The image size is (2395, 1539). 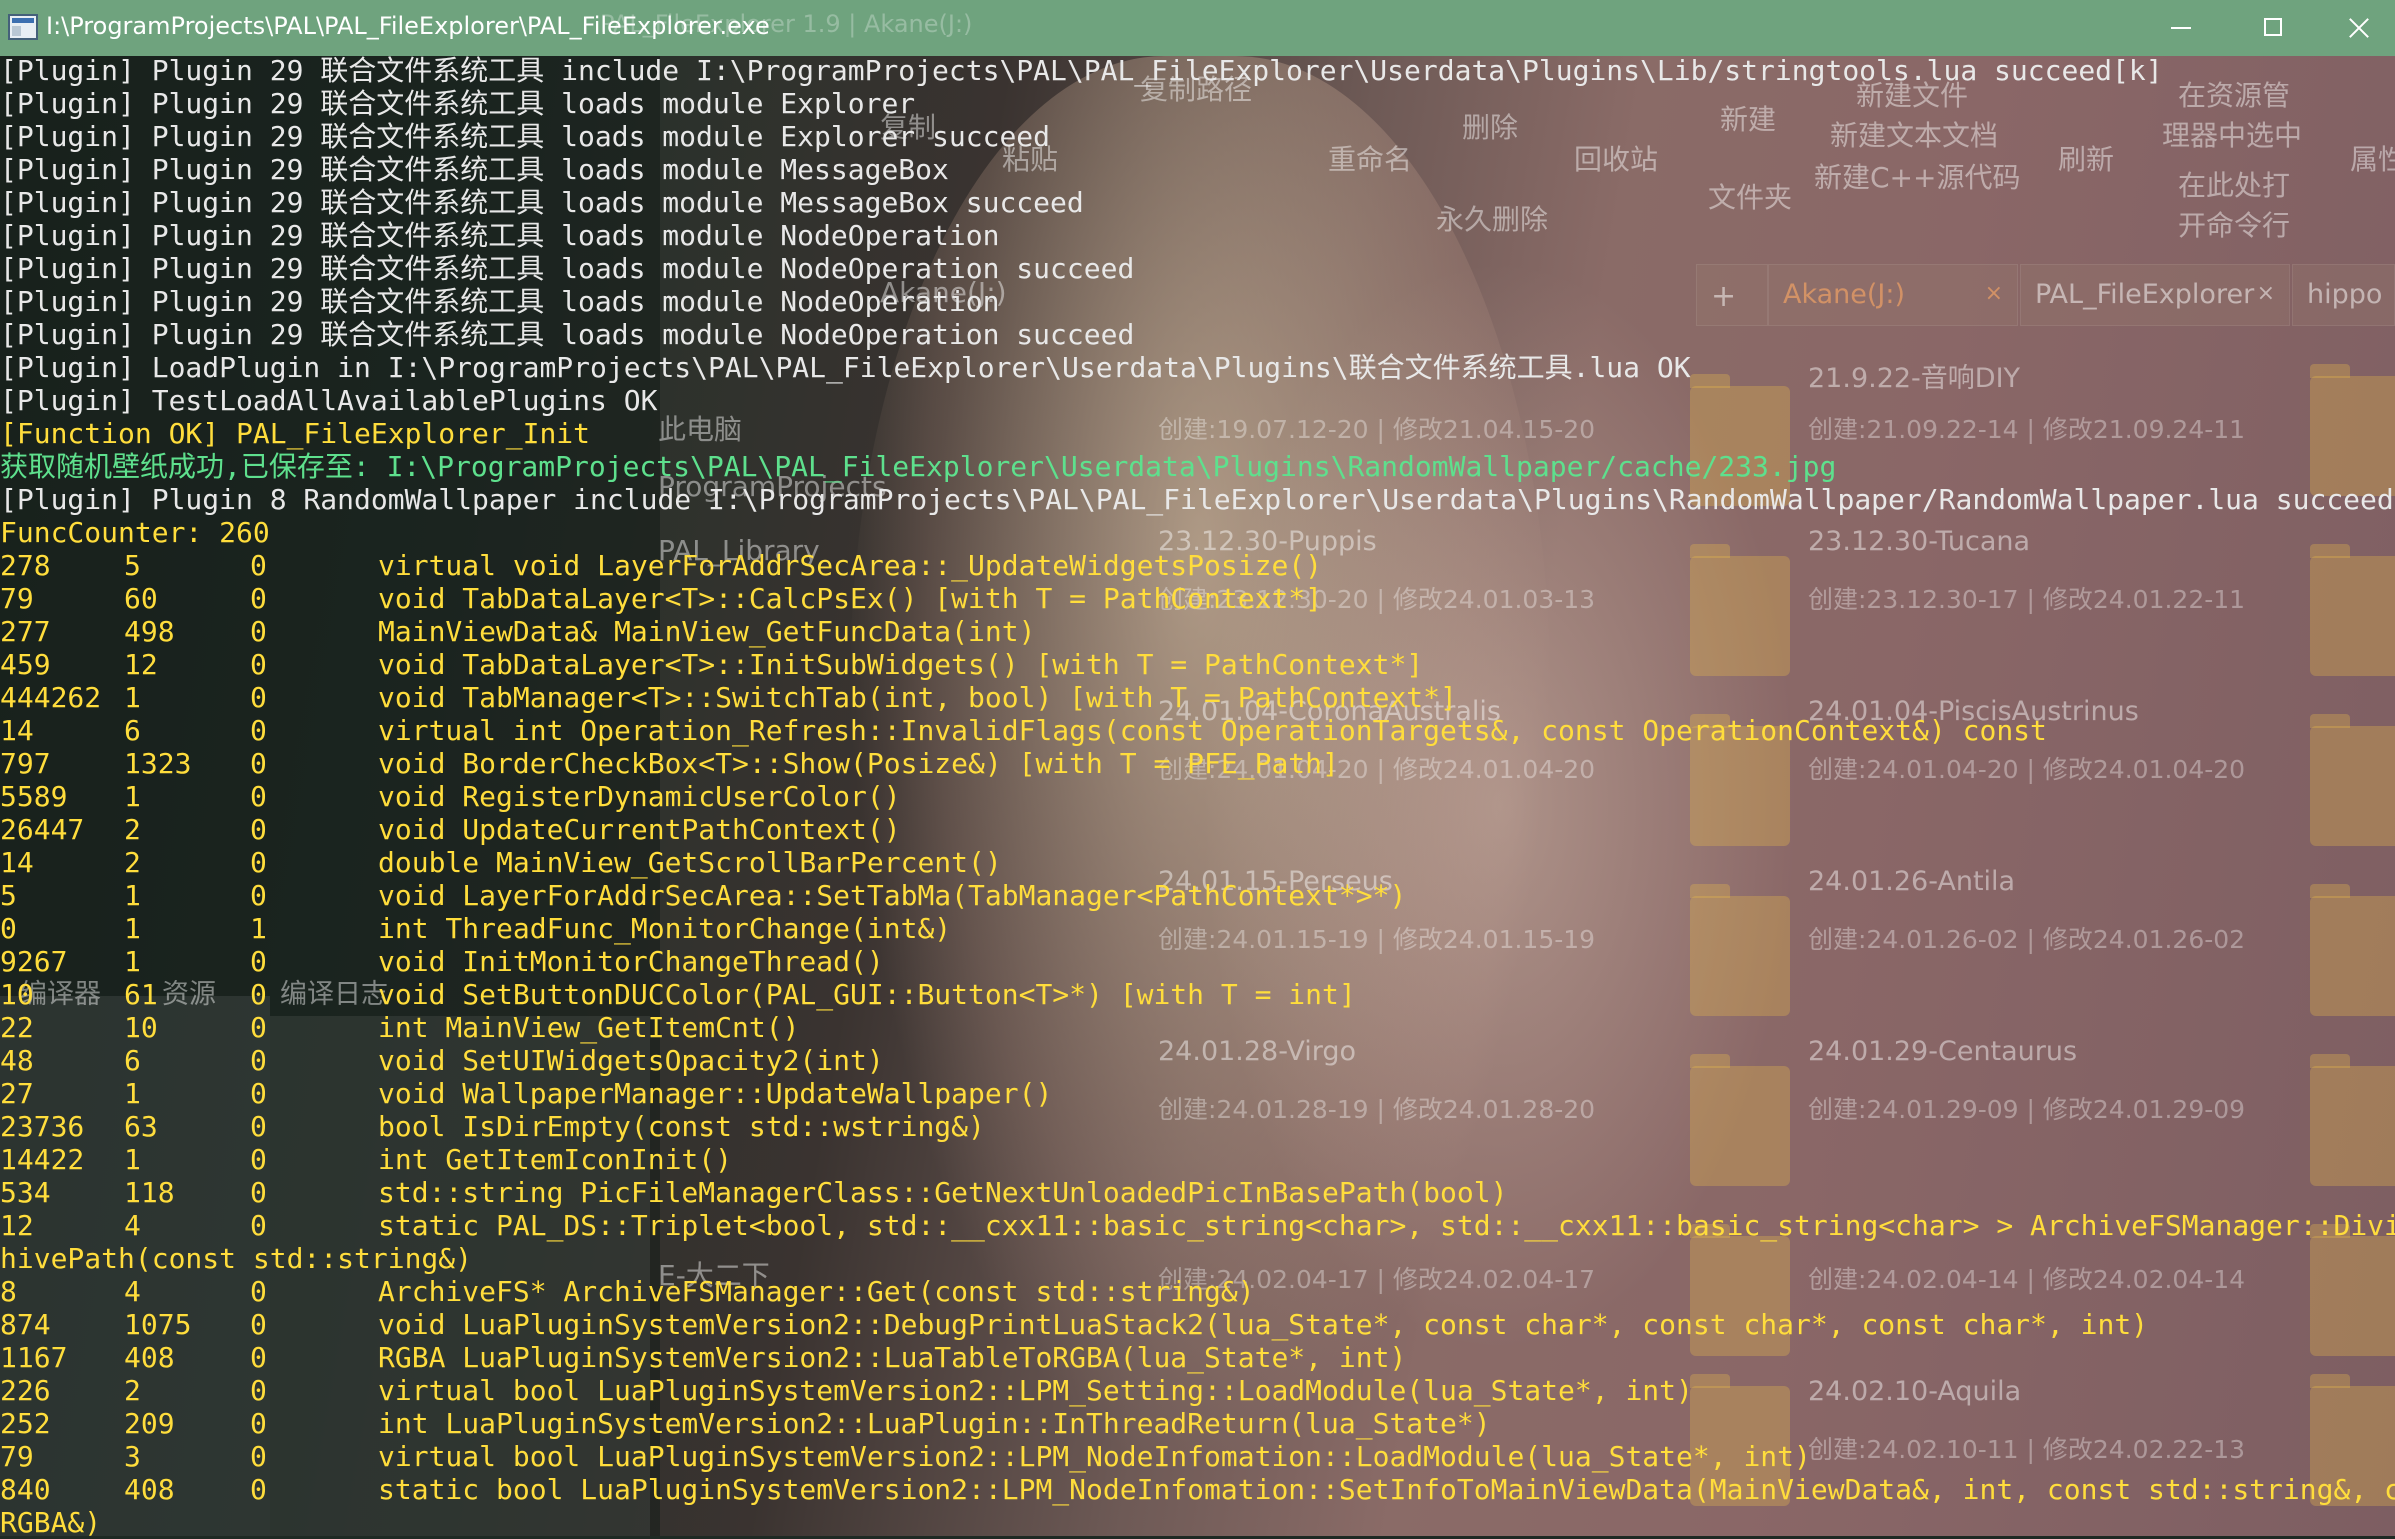 What do you see at coordinates (1197, 961) in the screenshot?
I see `func-counter-row: 9267 1 0 void InitMonitorChangeThread()` at bounding box center [1197, 961].